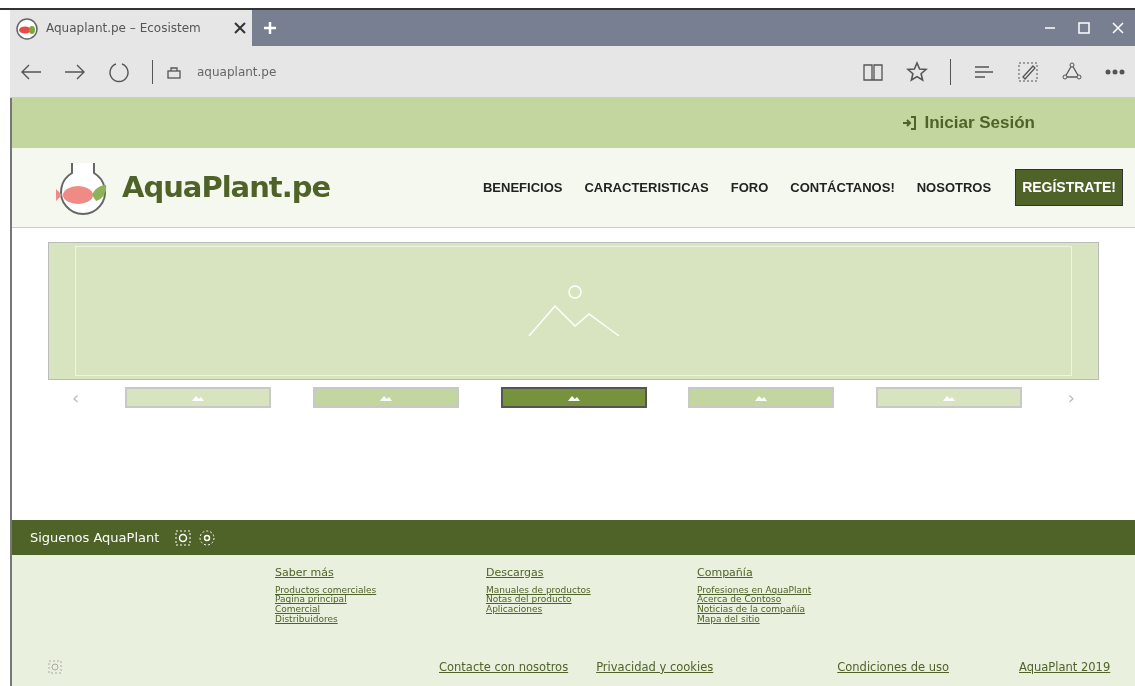 The image size is (1135, 686). Describe the element at coordinates (968, 123) in the screenshot. I see `login-link: Iniciar Sesión` at that location.